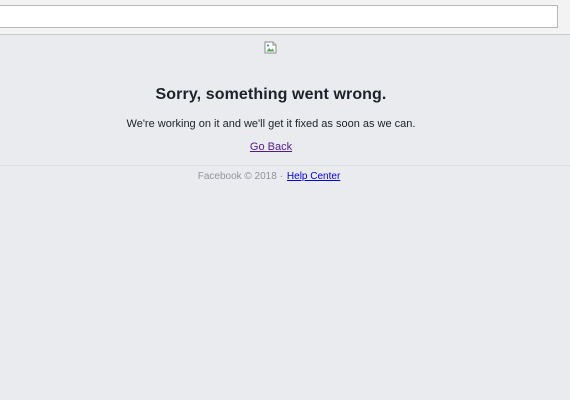  Describe the element at coordinates (279, 16) in the screenshot. I see `address-bar` at that location.